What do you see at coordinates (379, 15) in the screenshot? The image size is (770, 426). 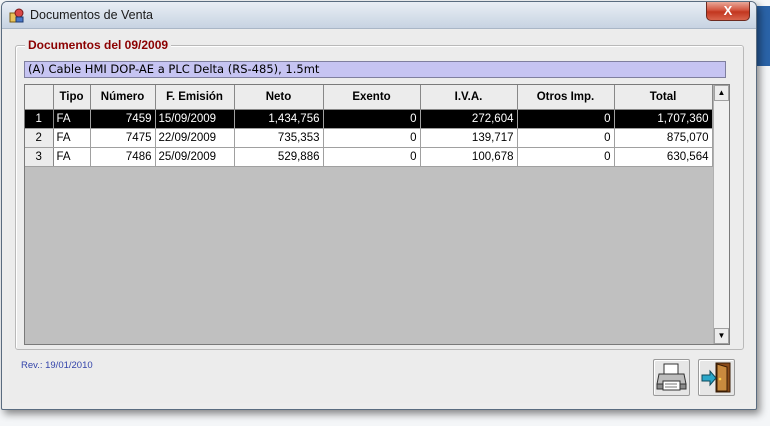 I see `title-bar: Documentos de Venta X` at bounding box center [379, 15].